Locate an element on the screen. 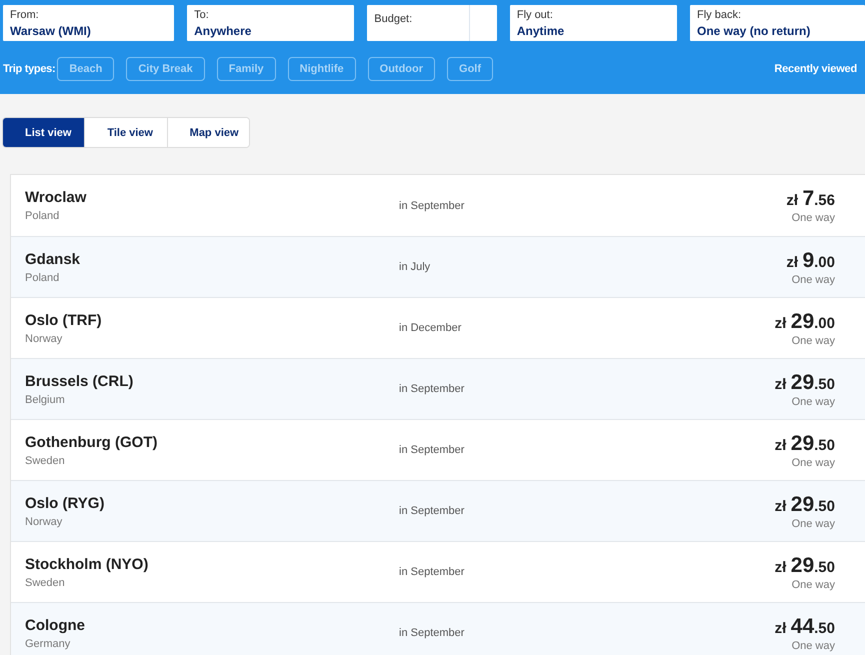 The width and height of the screenshot is (865, 655). field-label: Fly back: is located at coordinates (719, 15).